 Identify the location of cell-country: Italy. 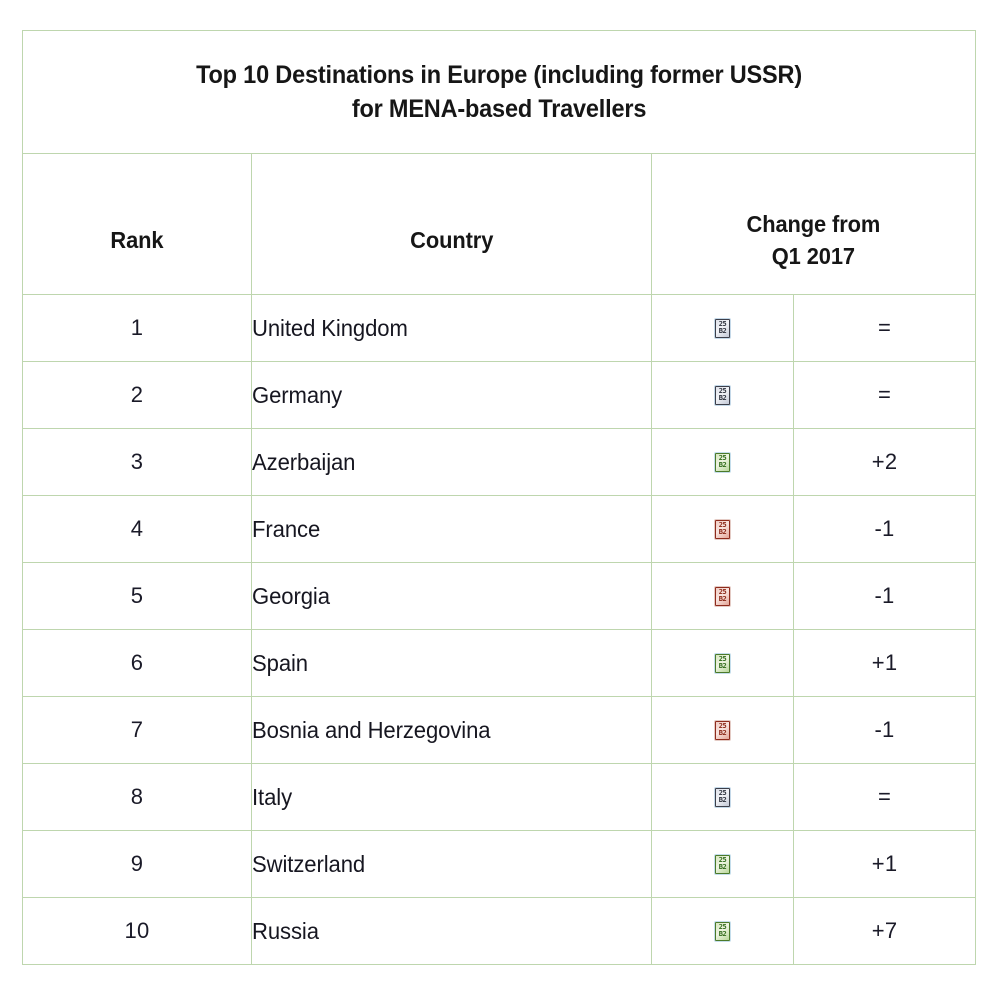
(451, 797).